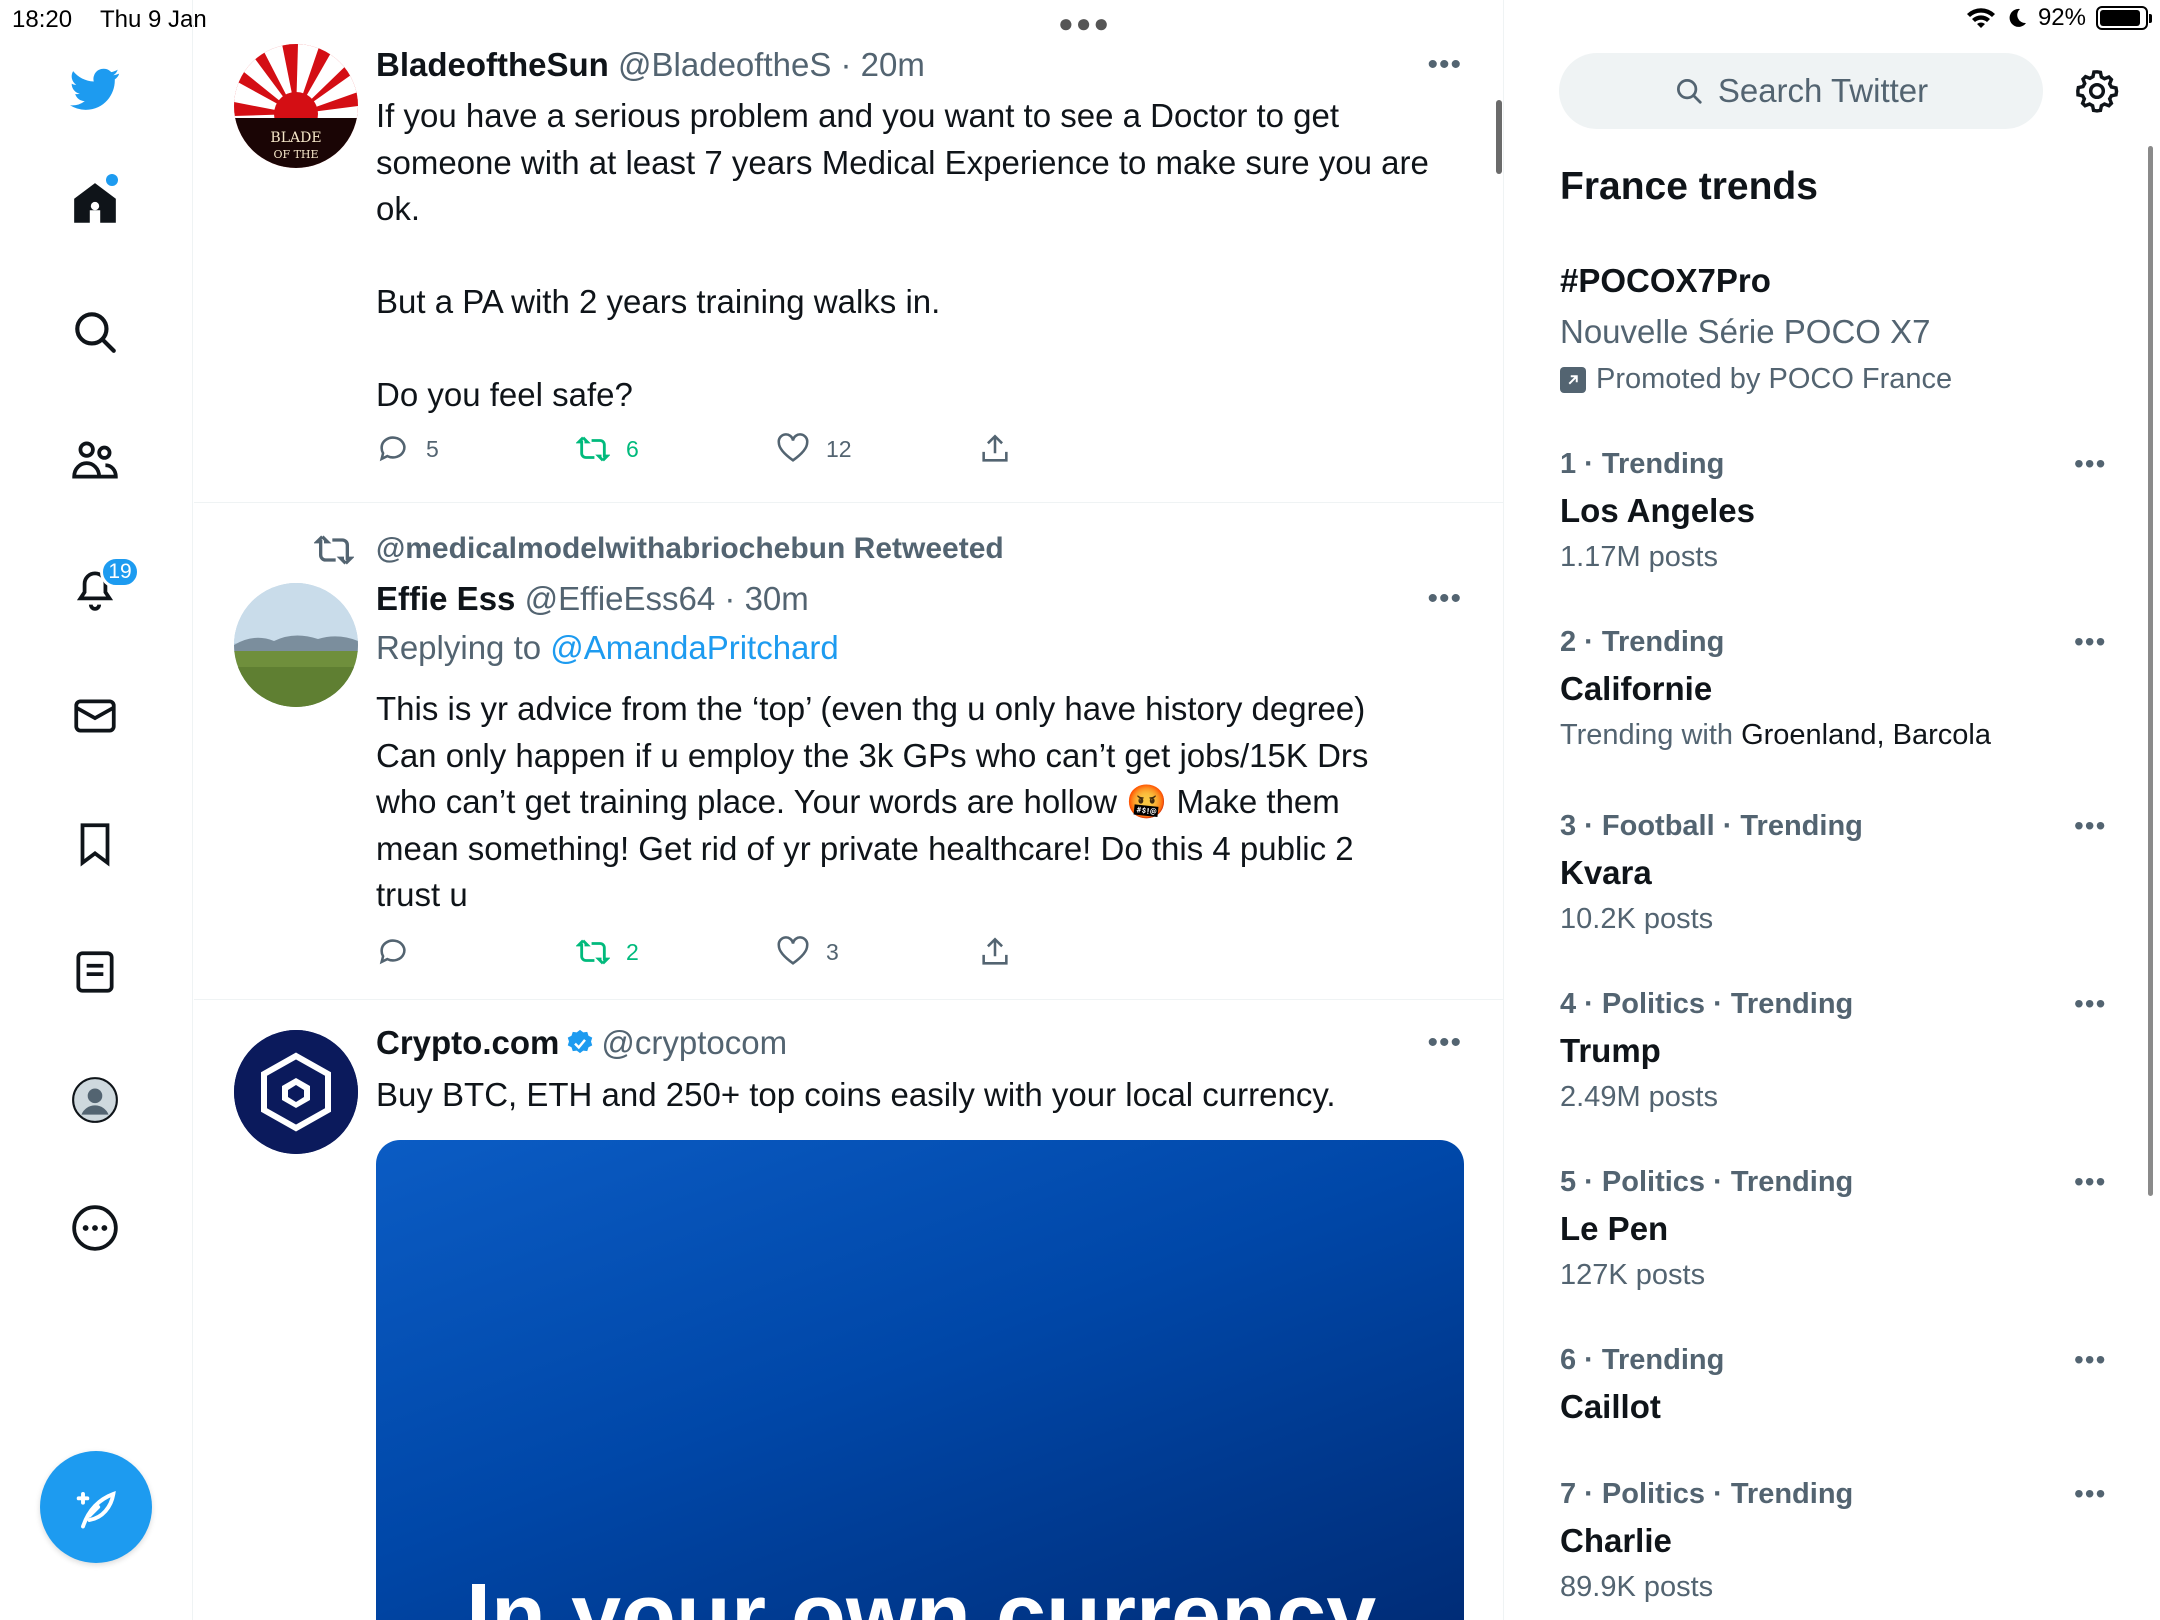 This screenshot has height=1620, width=2160. Describe the element at coordinates (1637, 919) in the screenshot. I see `trend-posts: 10.2K posts` at that location.